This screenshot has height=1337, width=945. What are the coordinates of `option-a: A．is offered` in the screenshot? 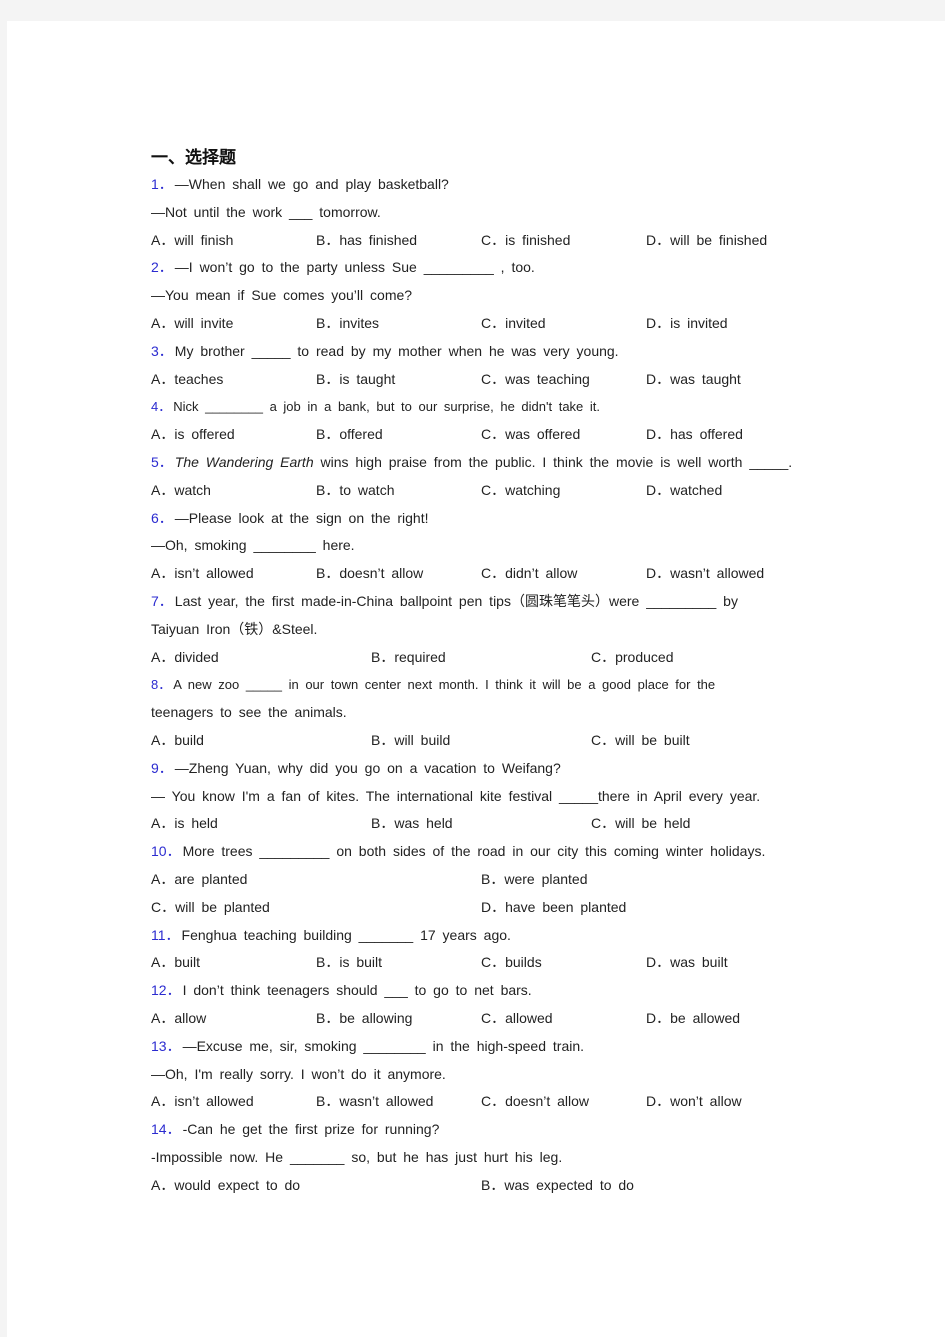 It's located at (233, 435).